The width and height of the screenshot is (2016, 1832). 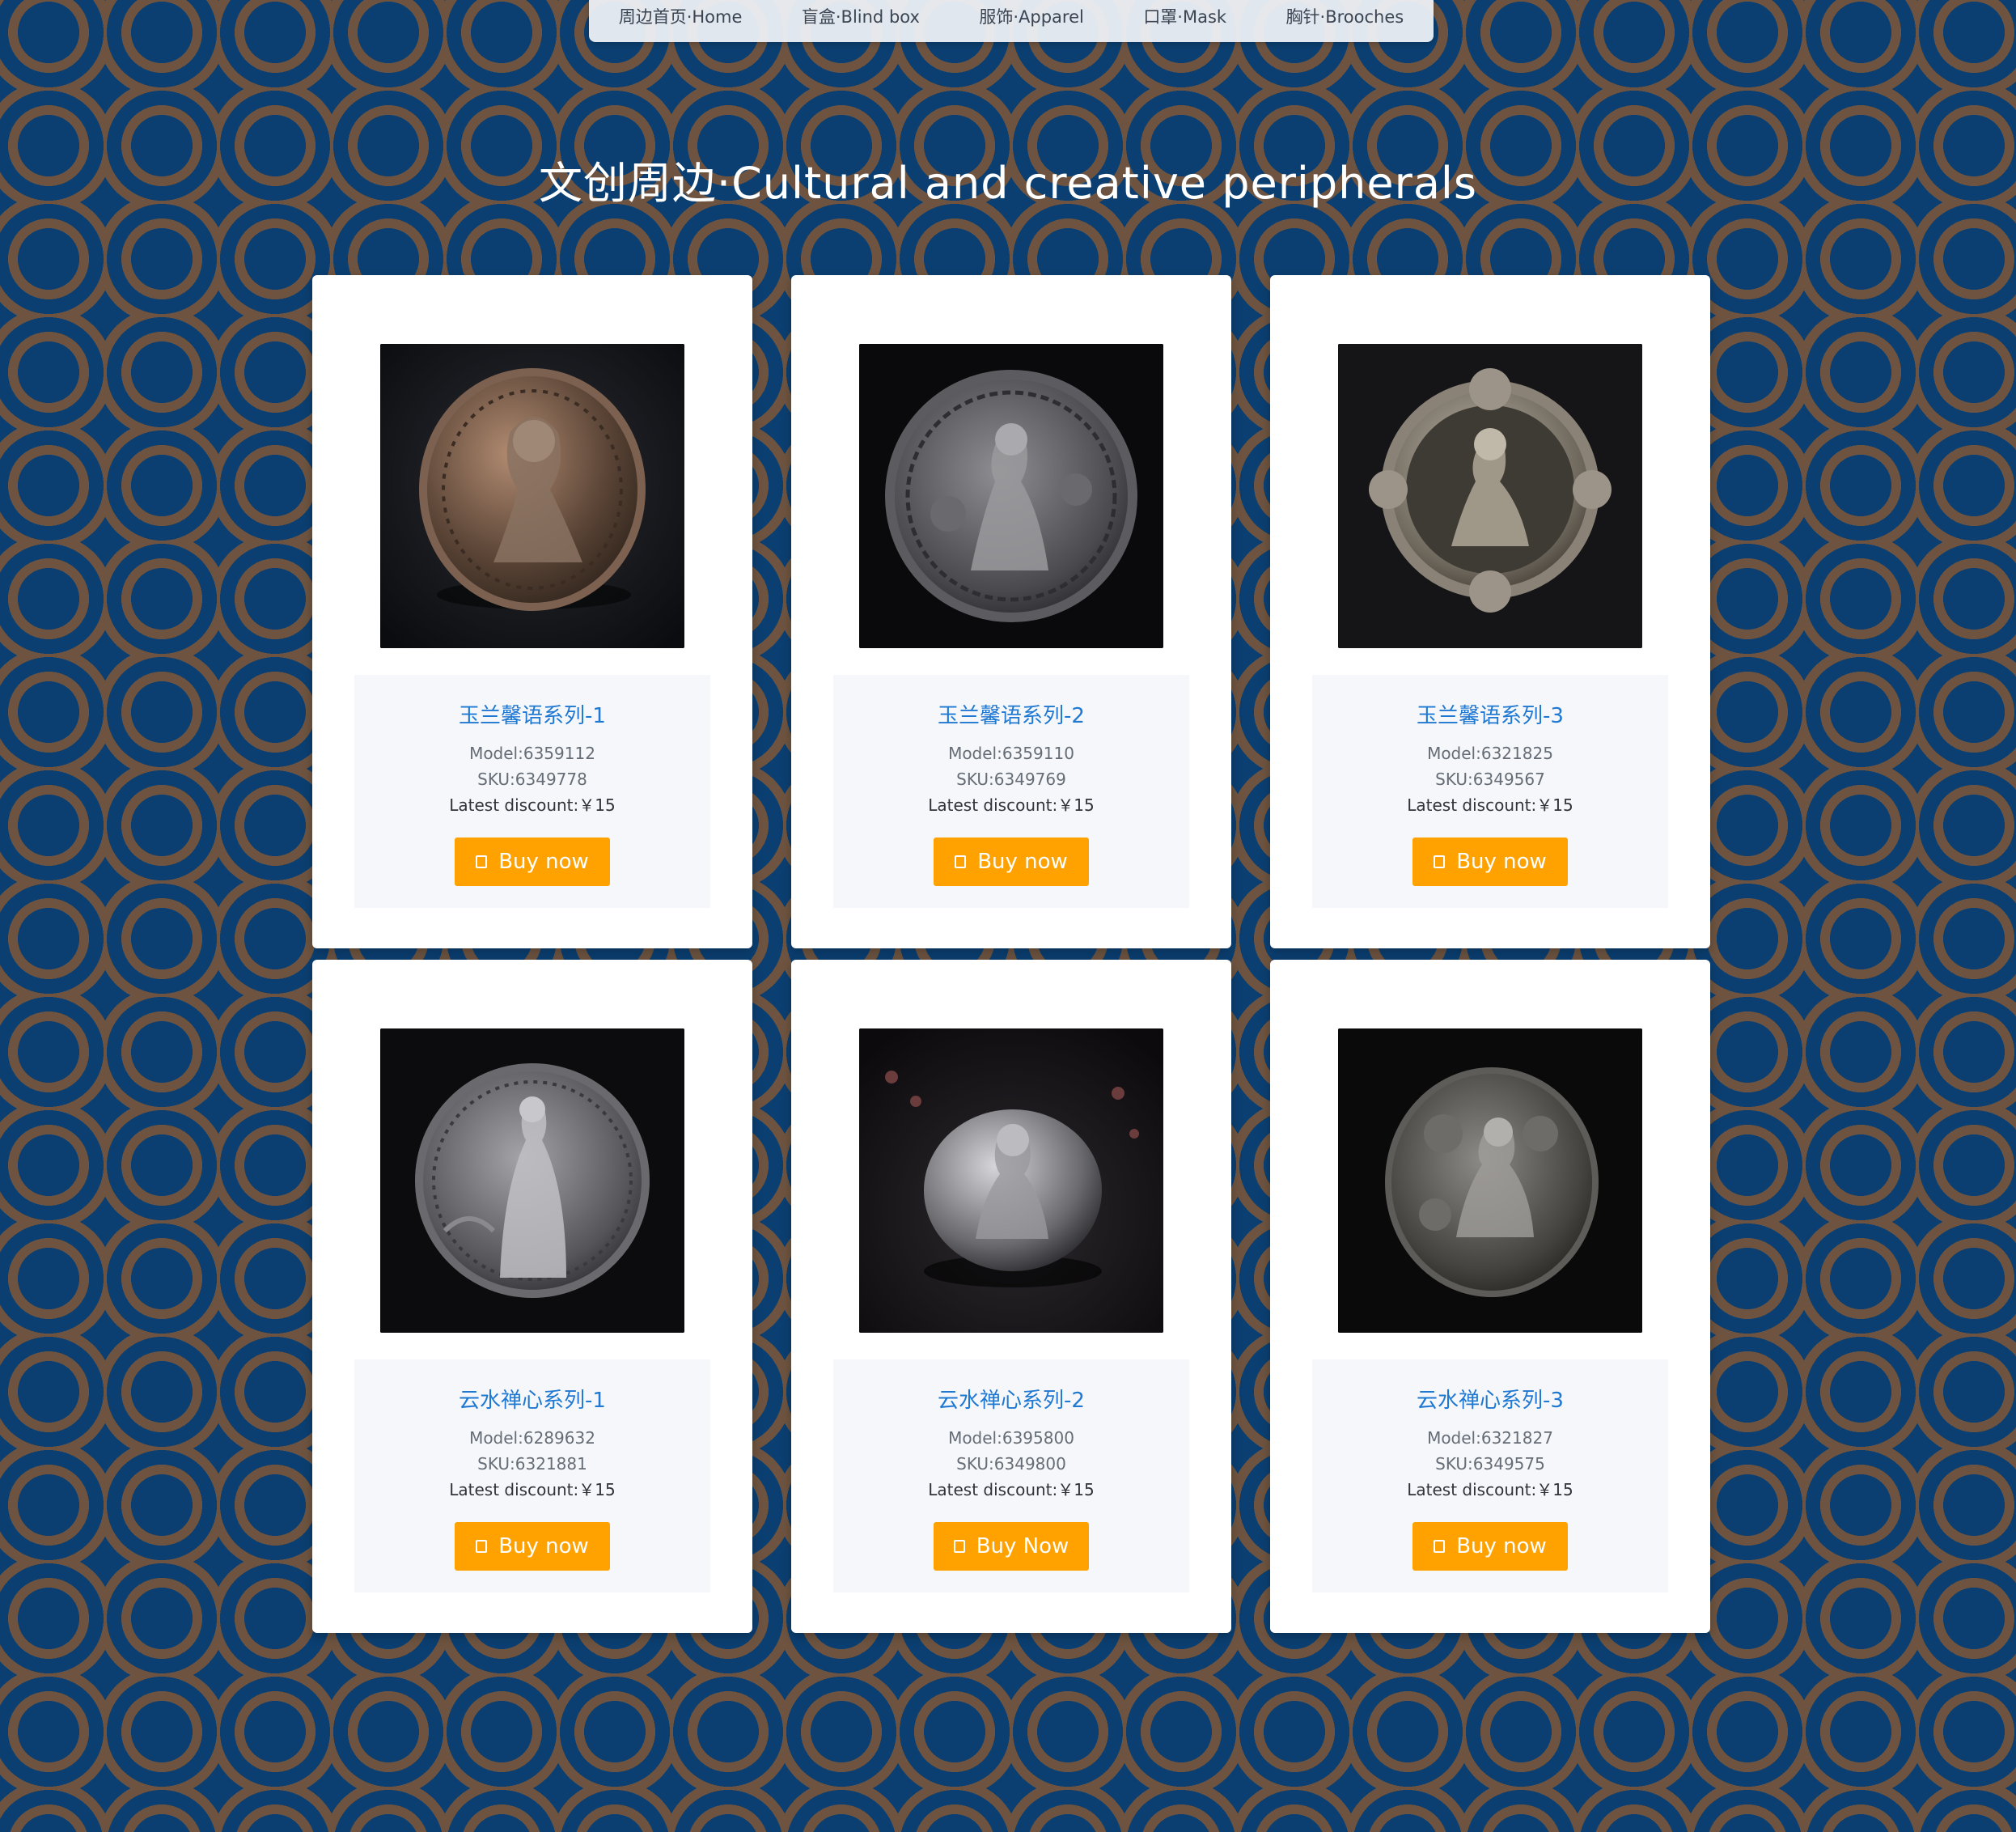 What do you see at coordinates (532, 714) in the screenshot?
I see `product-name: 玉兰馨语系列-1` at bounding box center [532, 714].